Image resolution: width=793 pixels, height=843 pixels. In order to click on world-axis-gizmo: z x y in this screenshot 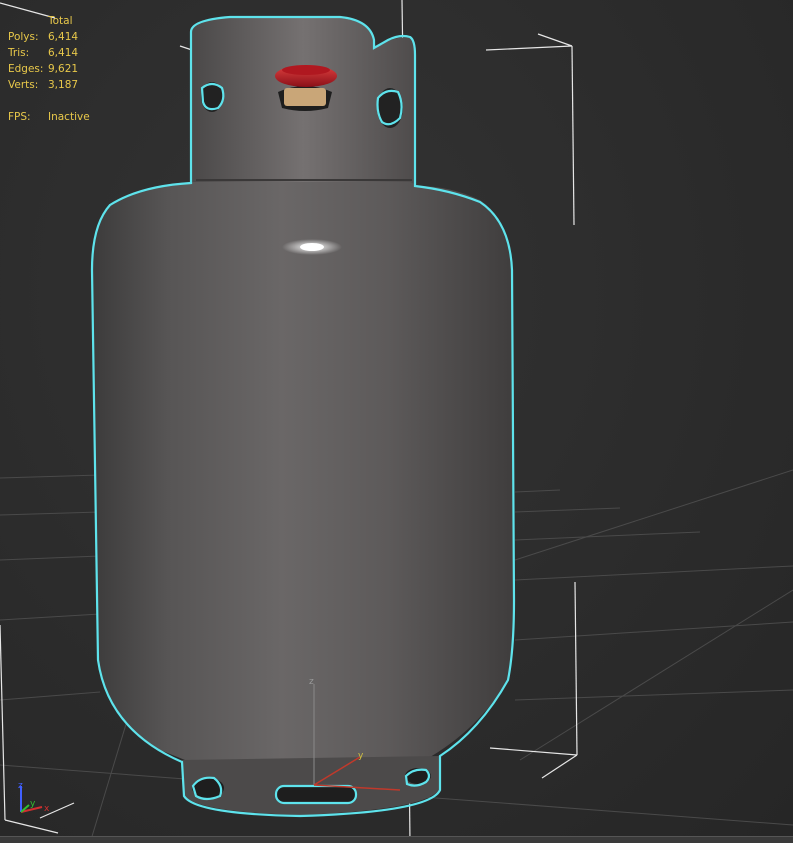, I will do `click(34, 797)`.